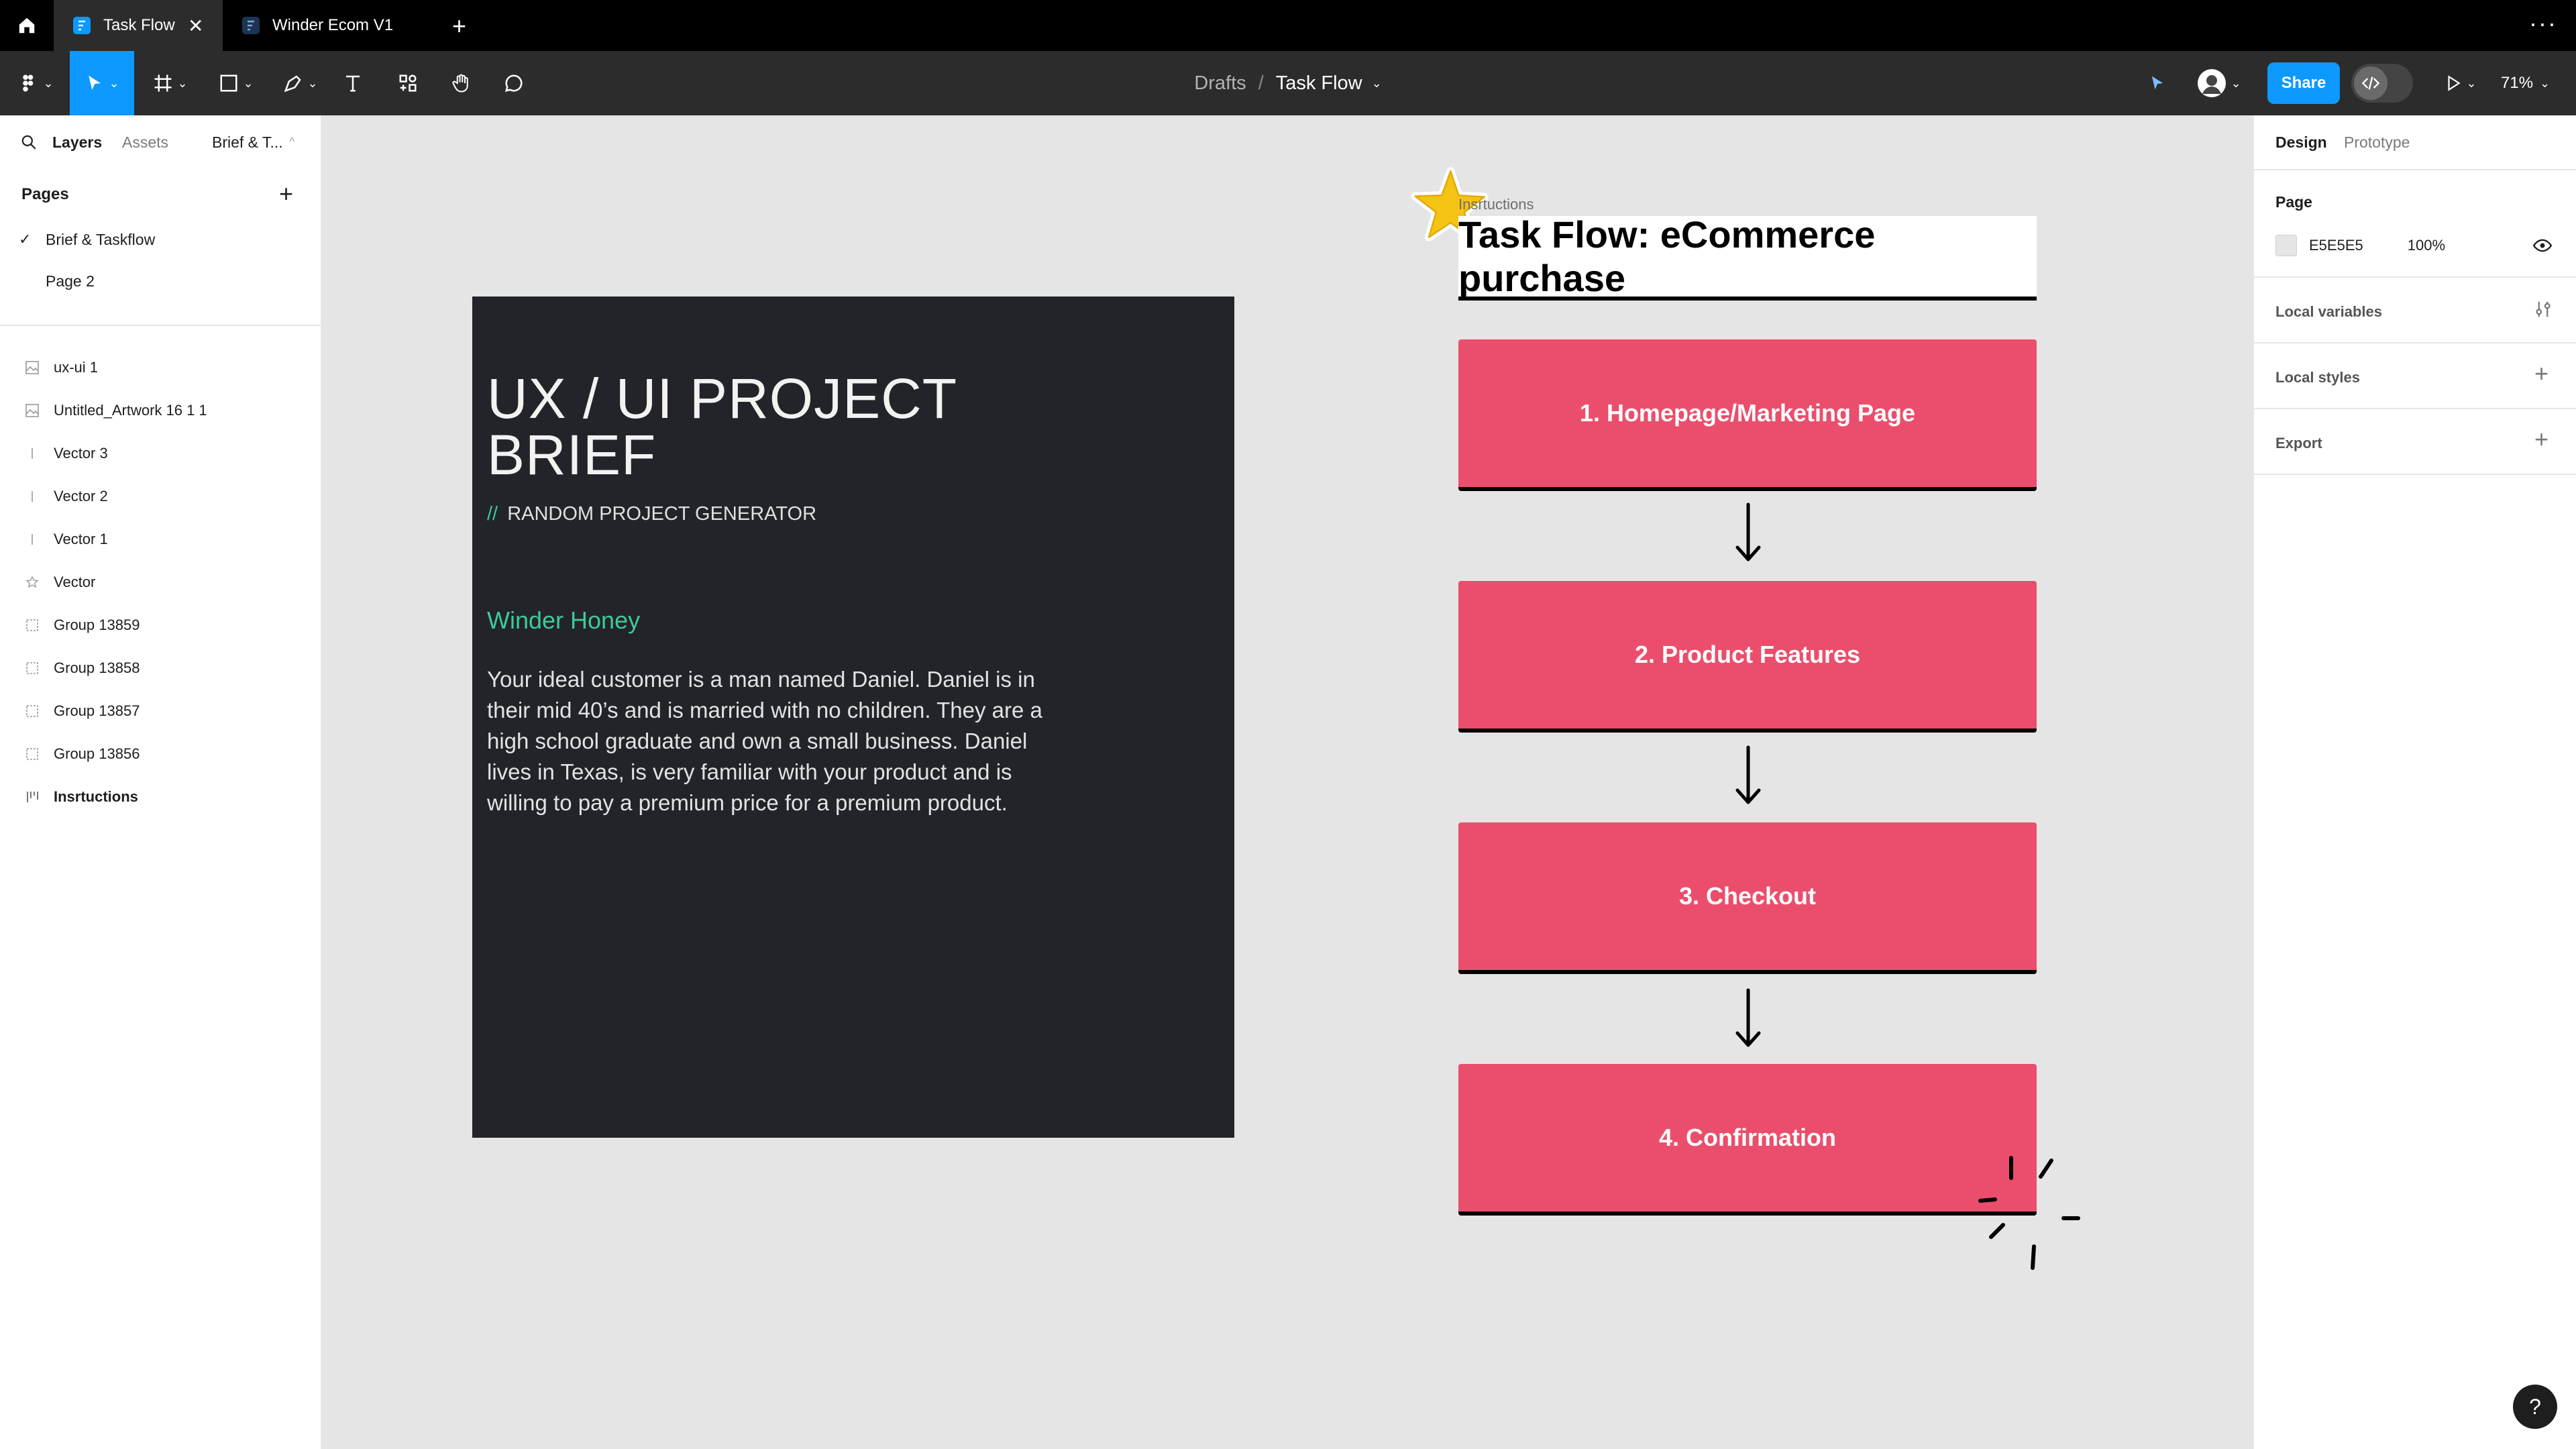 The width and height of the screenshot is (2576, 1449). What do you see at coordinates (161, 239) in the screenshot?
I see `page-item-brief-taskflow: ✓ Brief & Taskflow` at bounding box center [161, 239].